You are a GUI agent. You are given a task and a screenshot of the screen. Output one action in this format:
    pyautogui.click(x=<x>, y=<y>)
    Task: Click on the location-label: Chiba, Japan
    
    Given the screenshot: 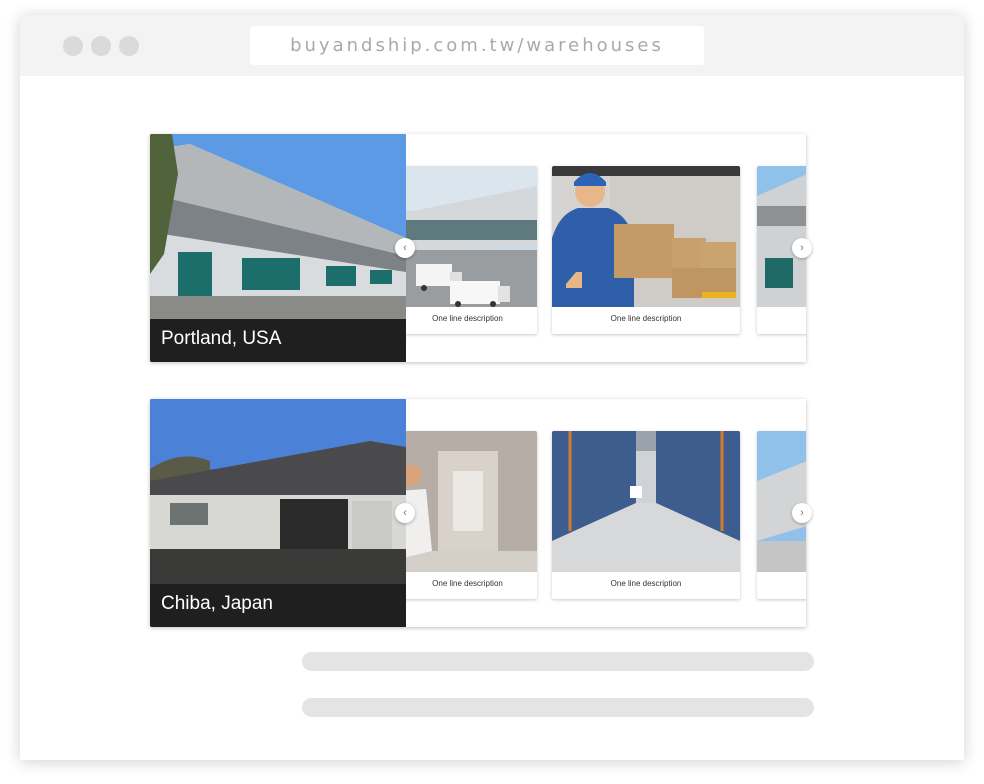 What is the action you would take?
    pyautogui.click(x=278, y=605)
    